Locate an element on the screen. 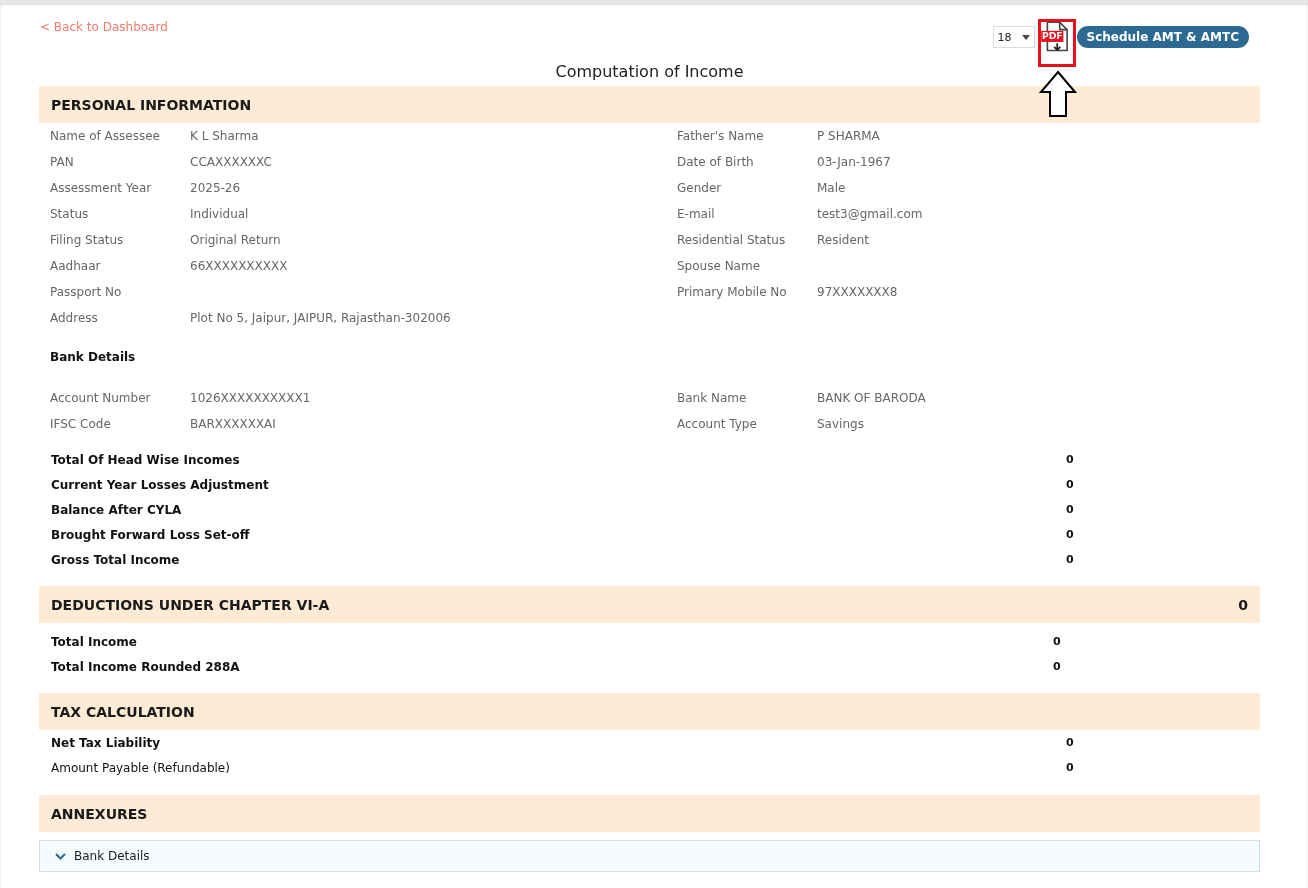 The image size is (1308, 888). field-label: Gender is located at coordinates (700, 188).